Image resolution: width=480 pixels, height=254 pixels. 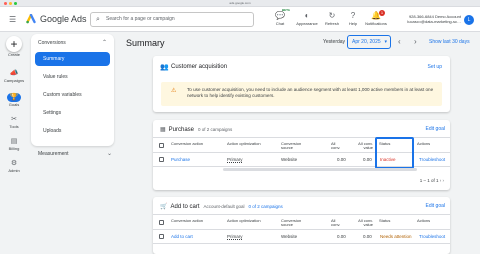 I want to click on subnav-item-uploads: Uploads, so click(x=72, y=131).